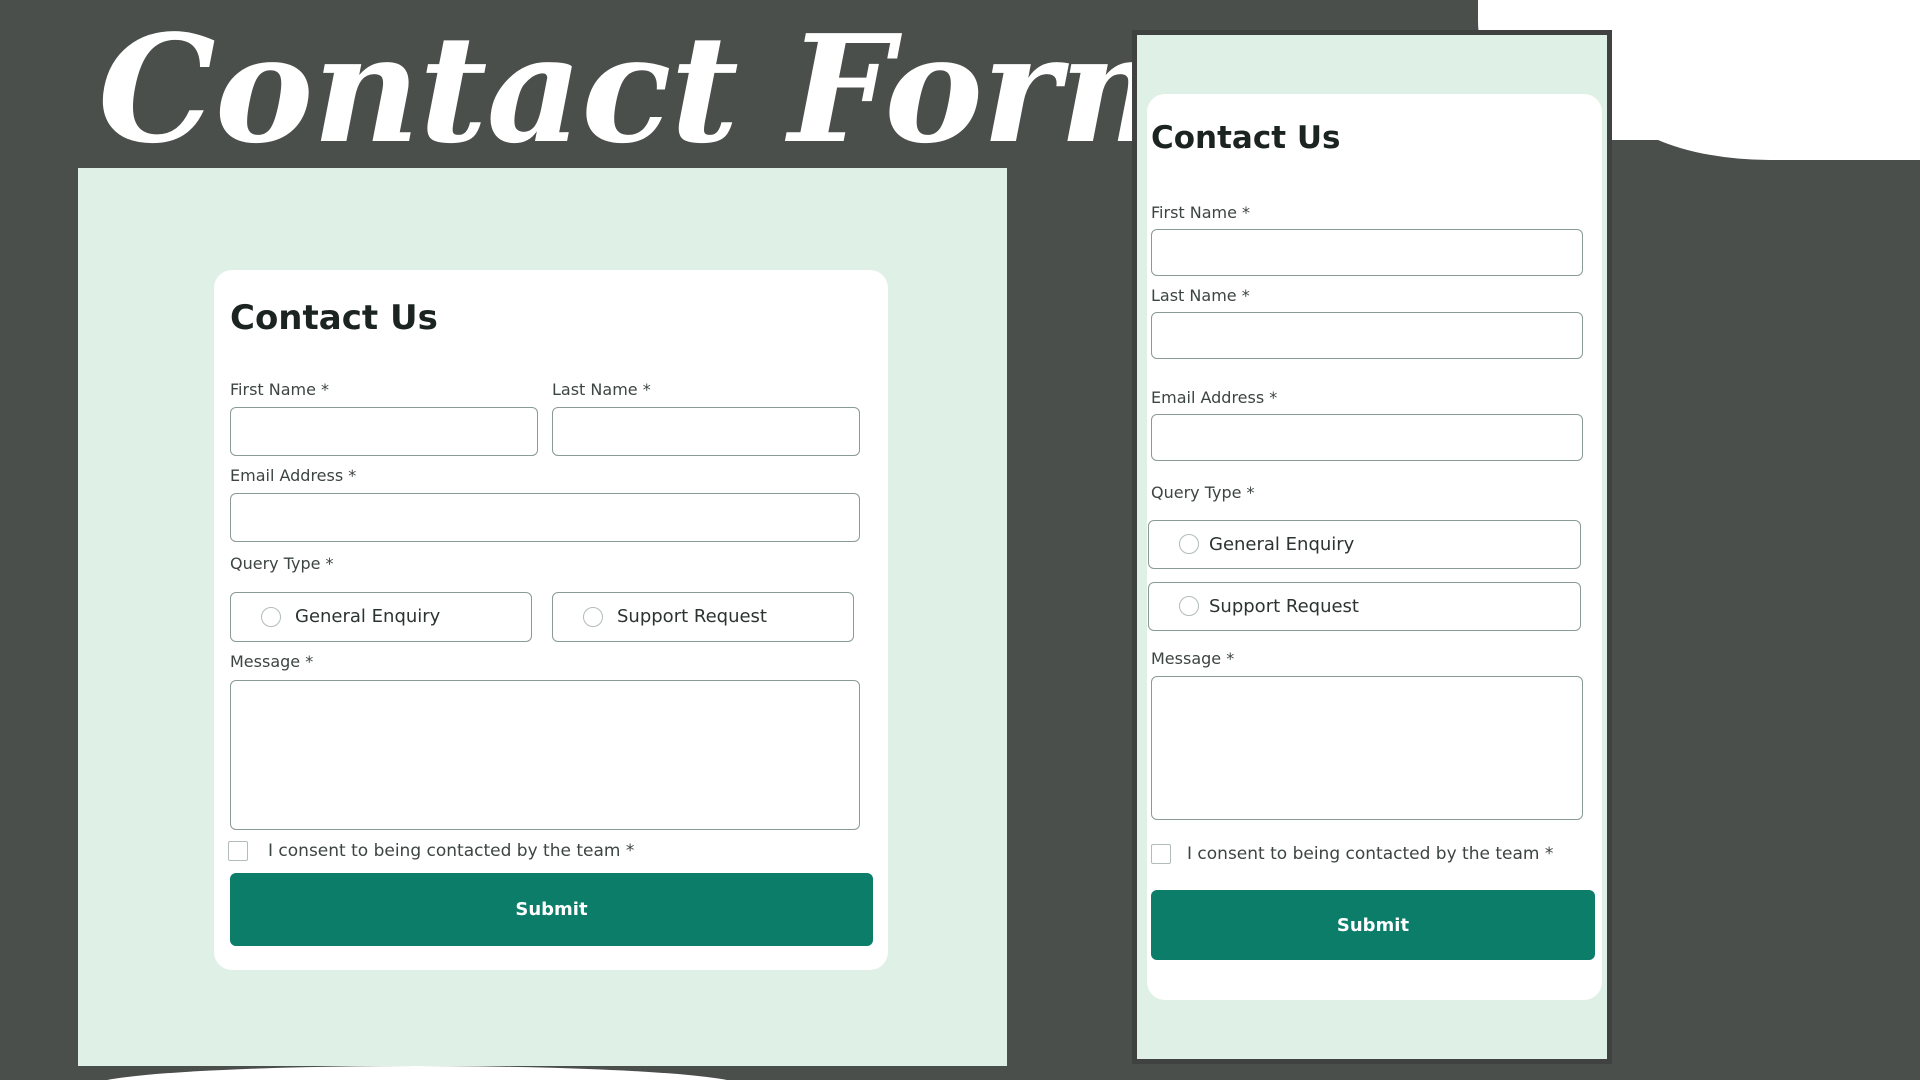  I want to click on slide-title: Contact Form, so click(657, 89).